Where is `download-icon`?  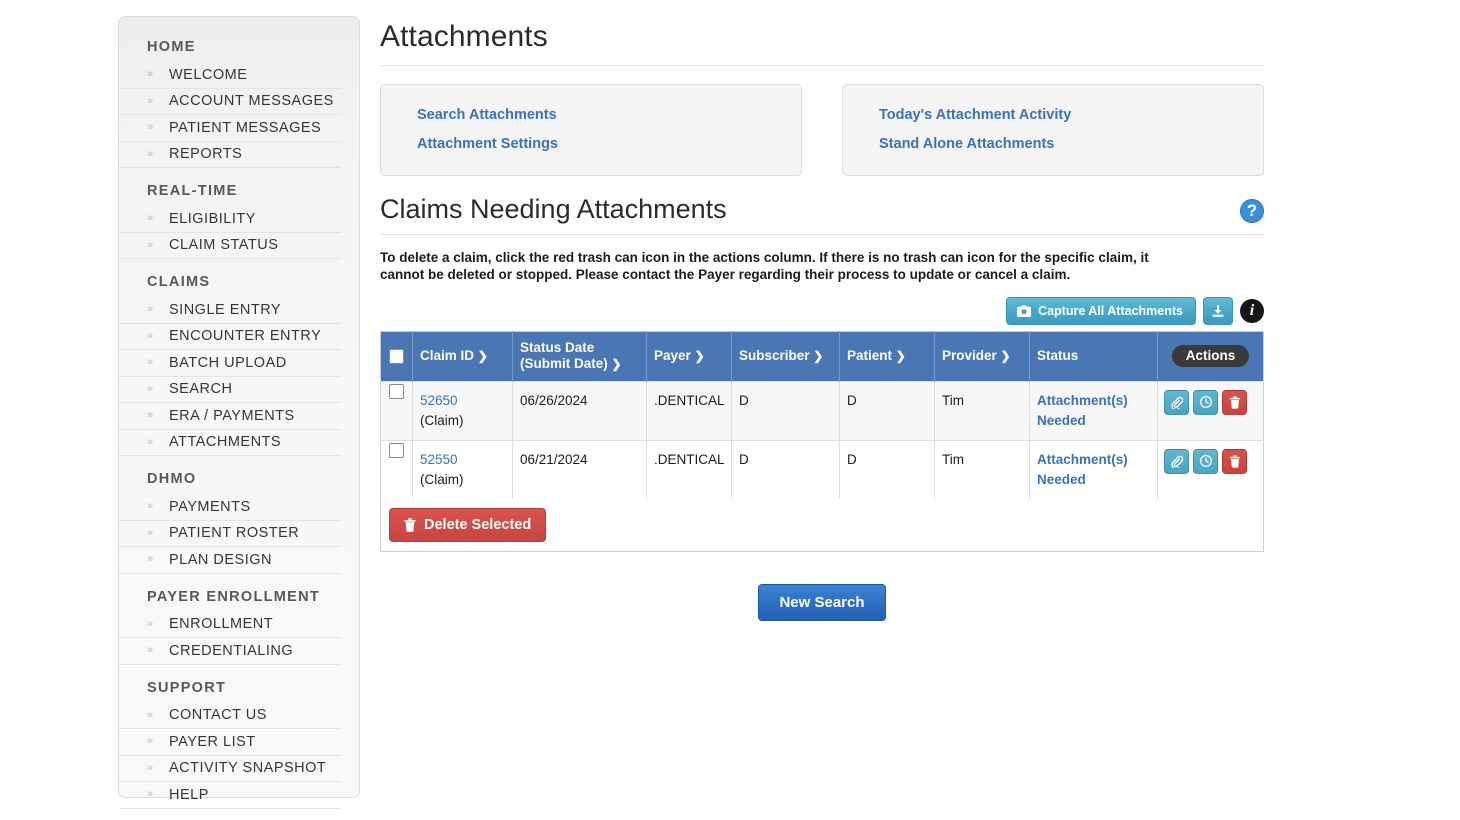
download-icon is located at coordinates (1218, 311).